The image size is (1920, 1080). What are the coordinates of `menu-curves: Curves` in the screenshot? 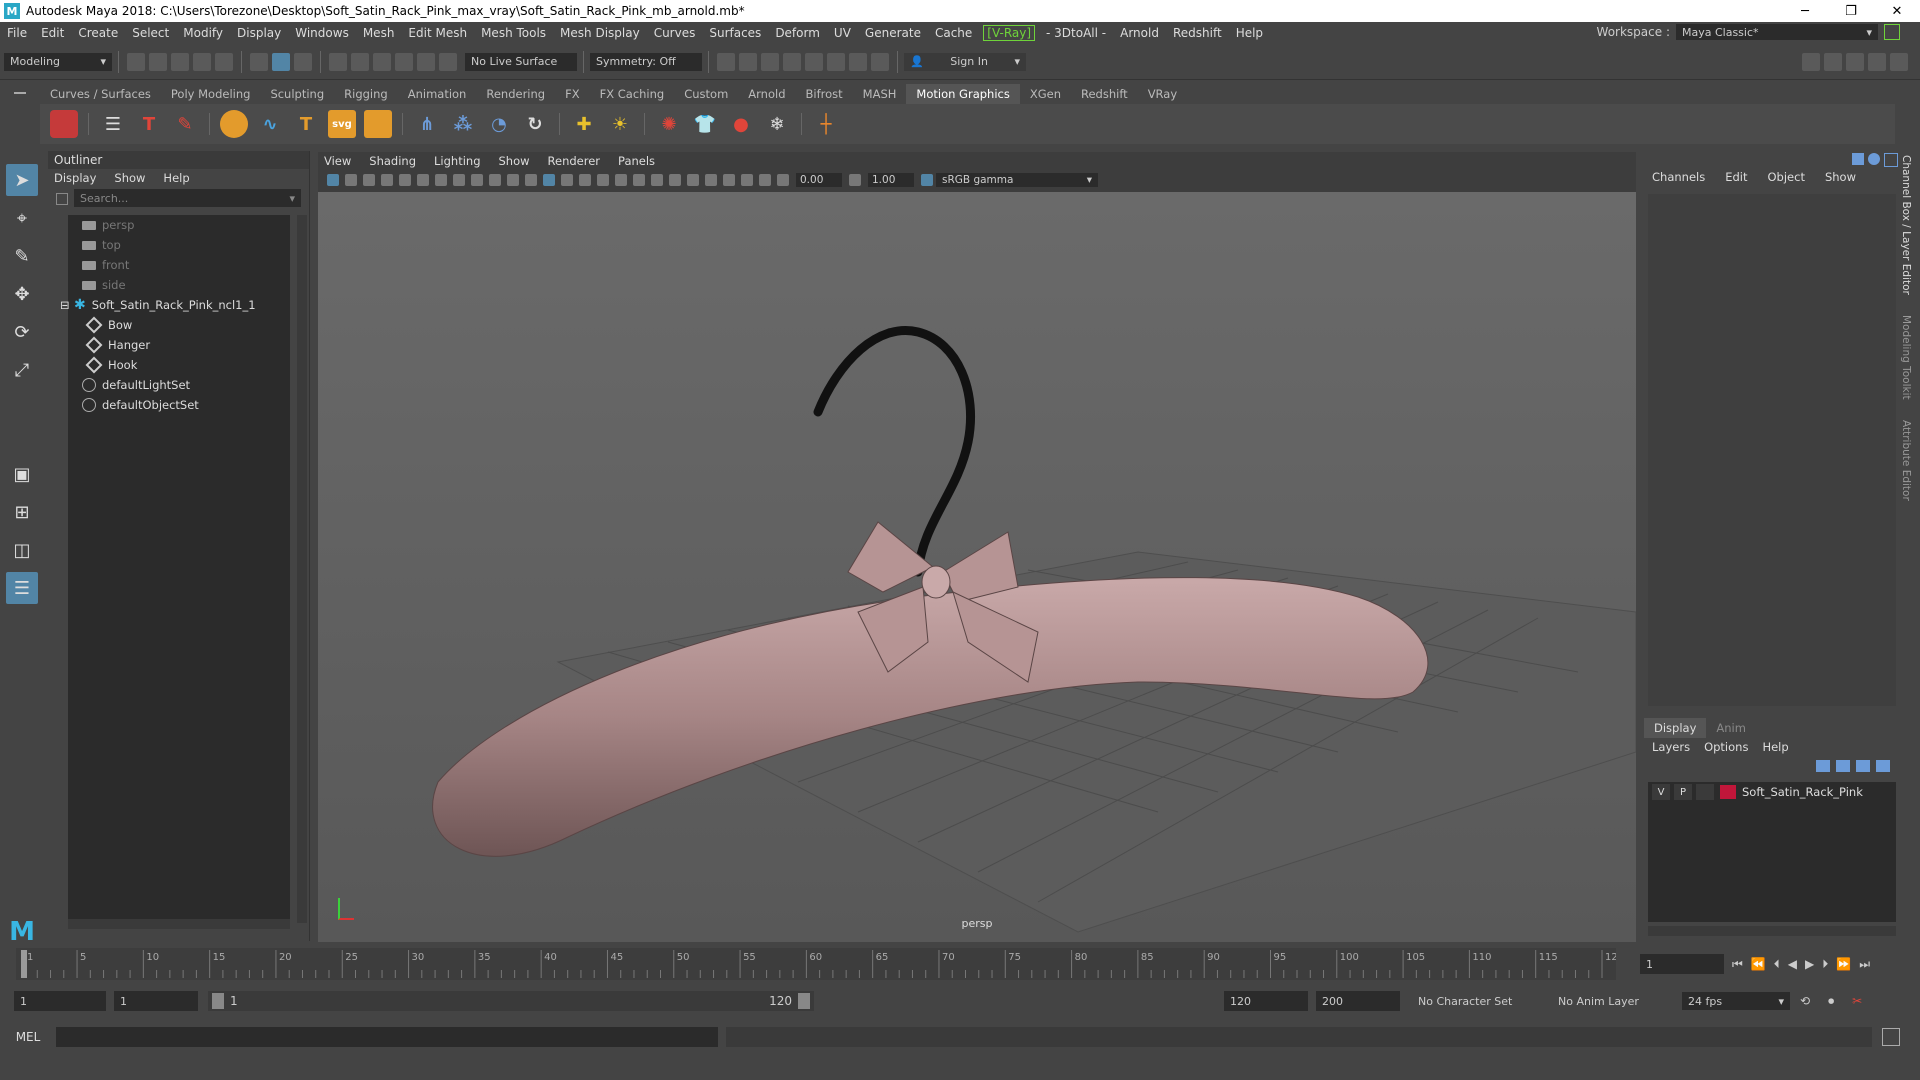 It's located at (675, 33).